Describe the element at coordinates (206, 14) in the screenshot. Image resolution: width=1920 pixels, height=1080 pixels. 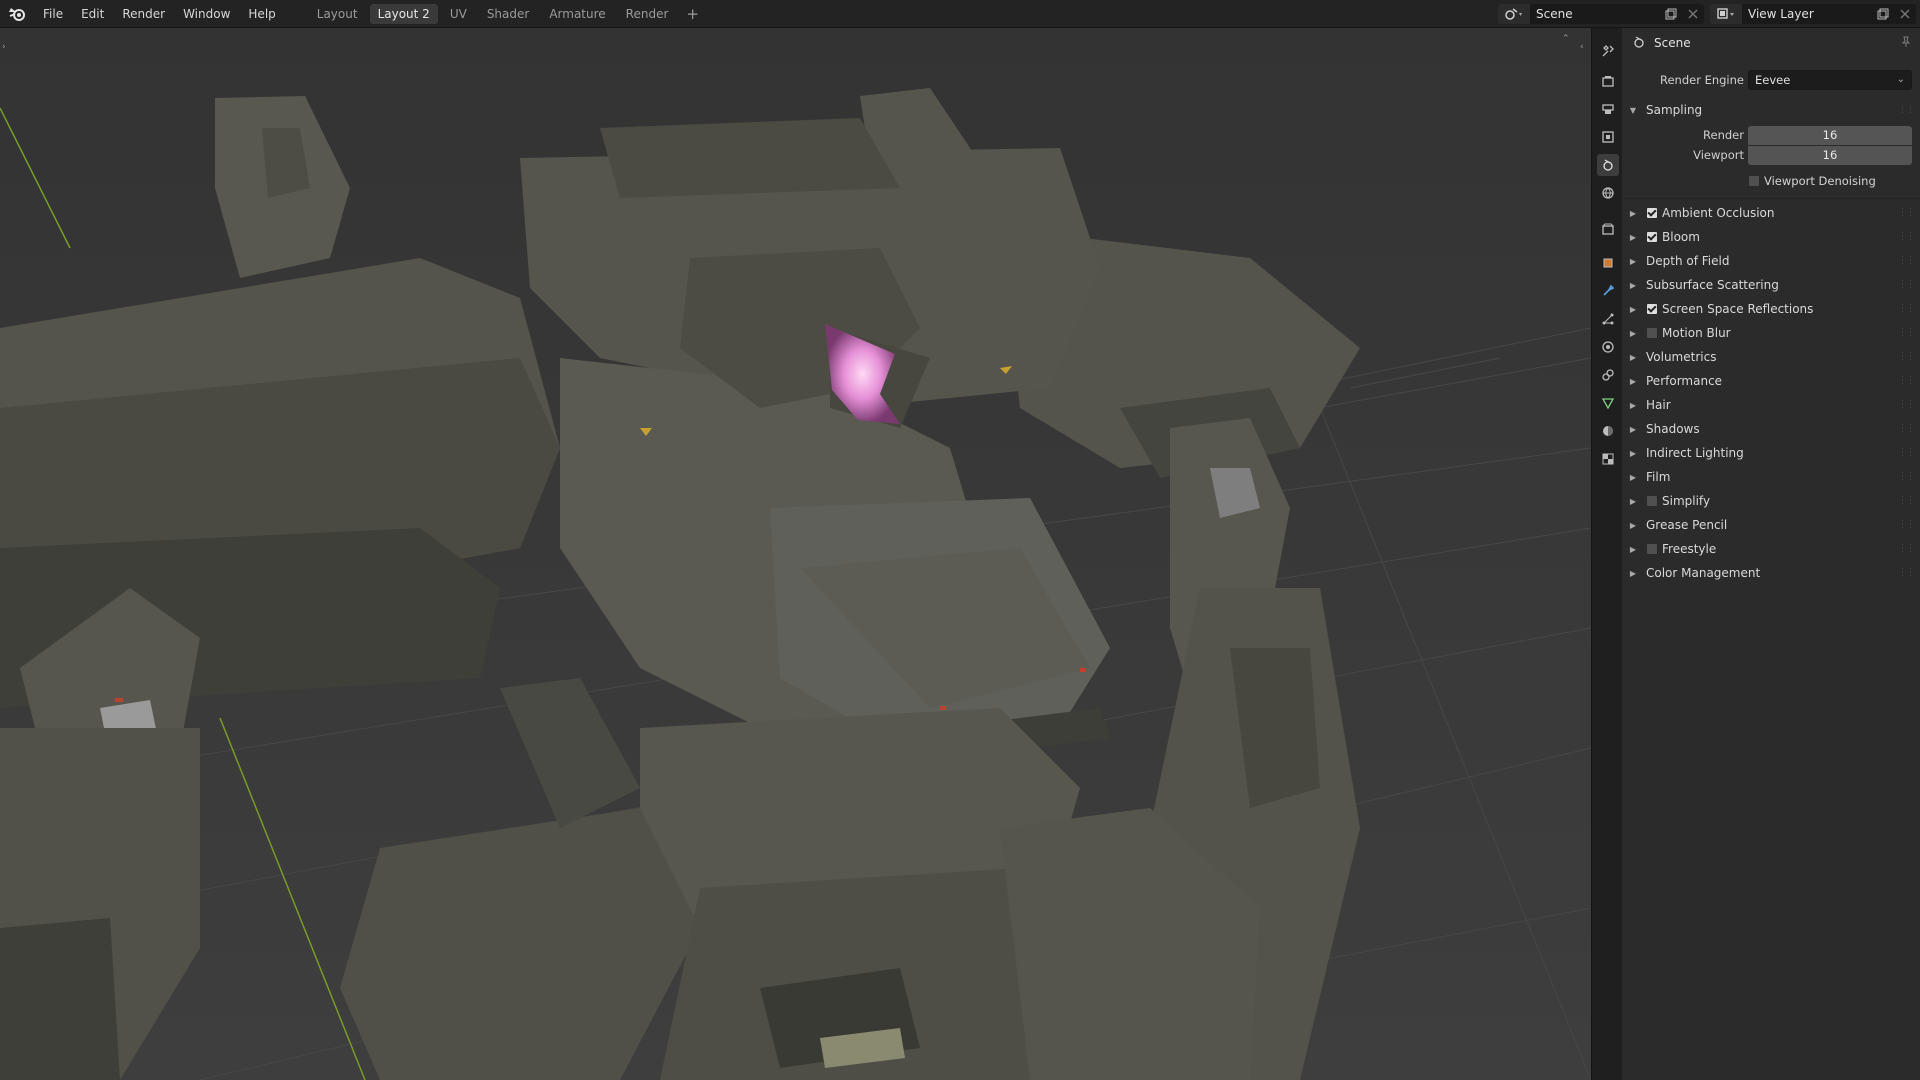
I see `menu-window: Window` at that location.